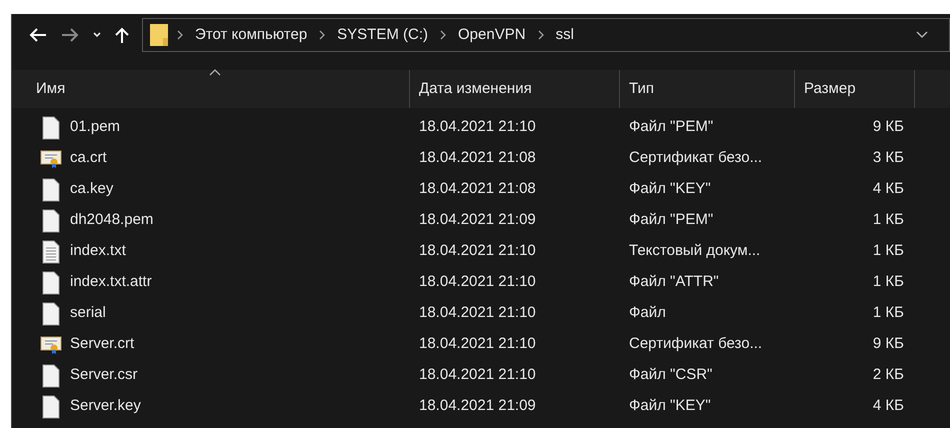 The image size is (950, 428). I want to click on breadcrumb-item: ssl, so click(565, 35).